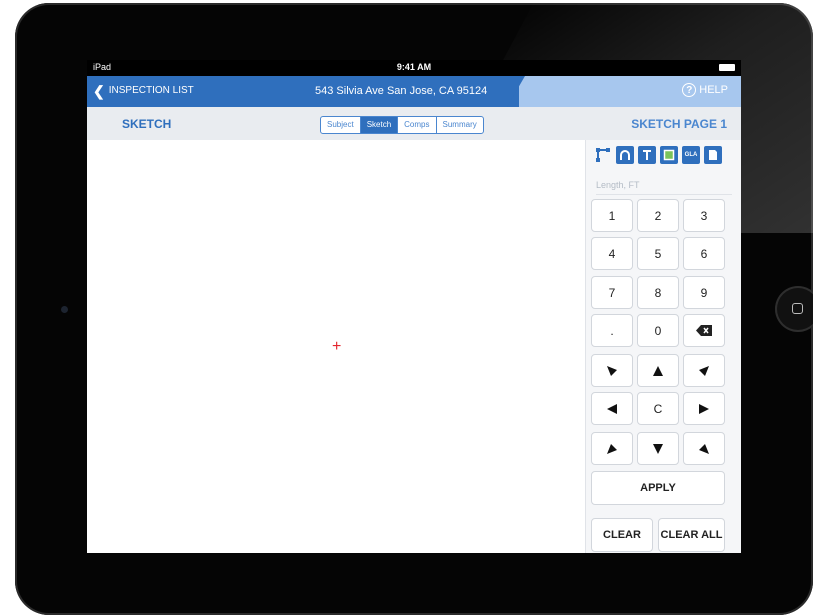 The width and height of the screenshot is (818, 616). I want to click on key-9: 9, so click(704, 292).